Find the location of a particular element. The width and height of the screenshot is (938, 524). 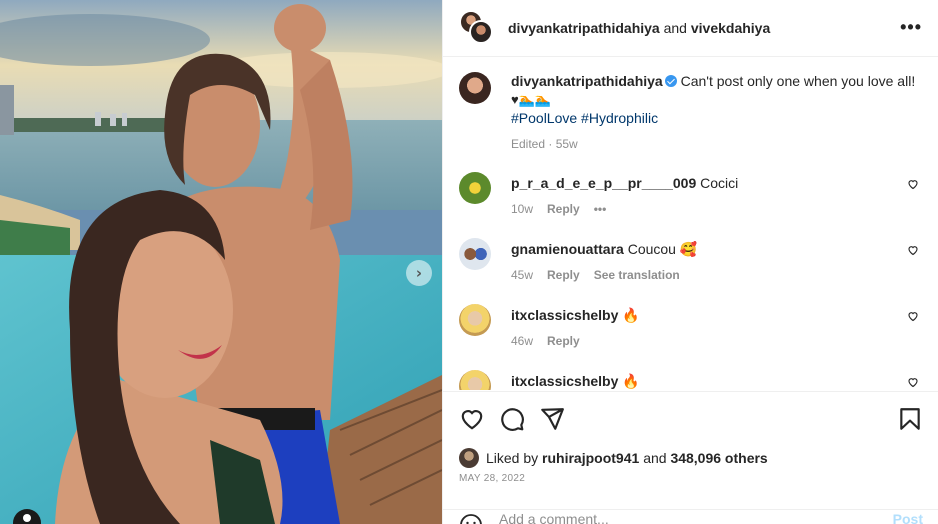

carousel-next-button: › is located at coordinates (419, 273).